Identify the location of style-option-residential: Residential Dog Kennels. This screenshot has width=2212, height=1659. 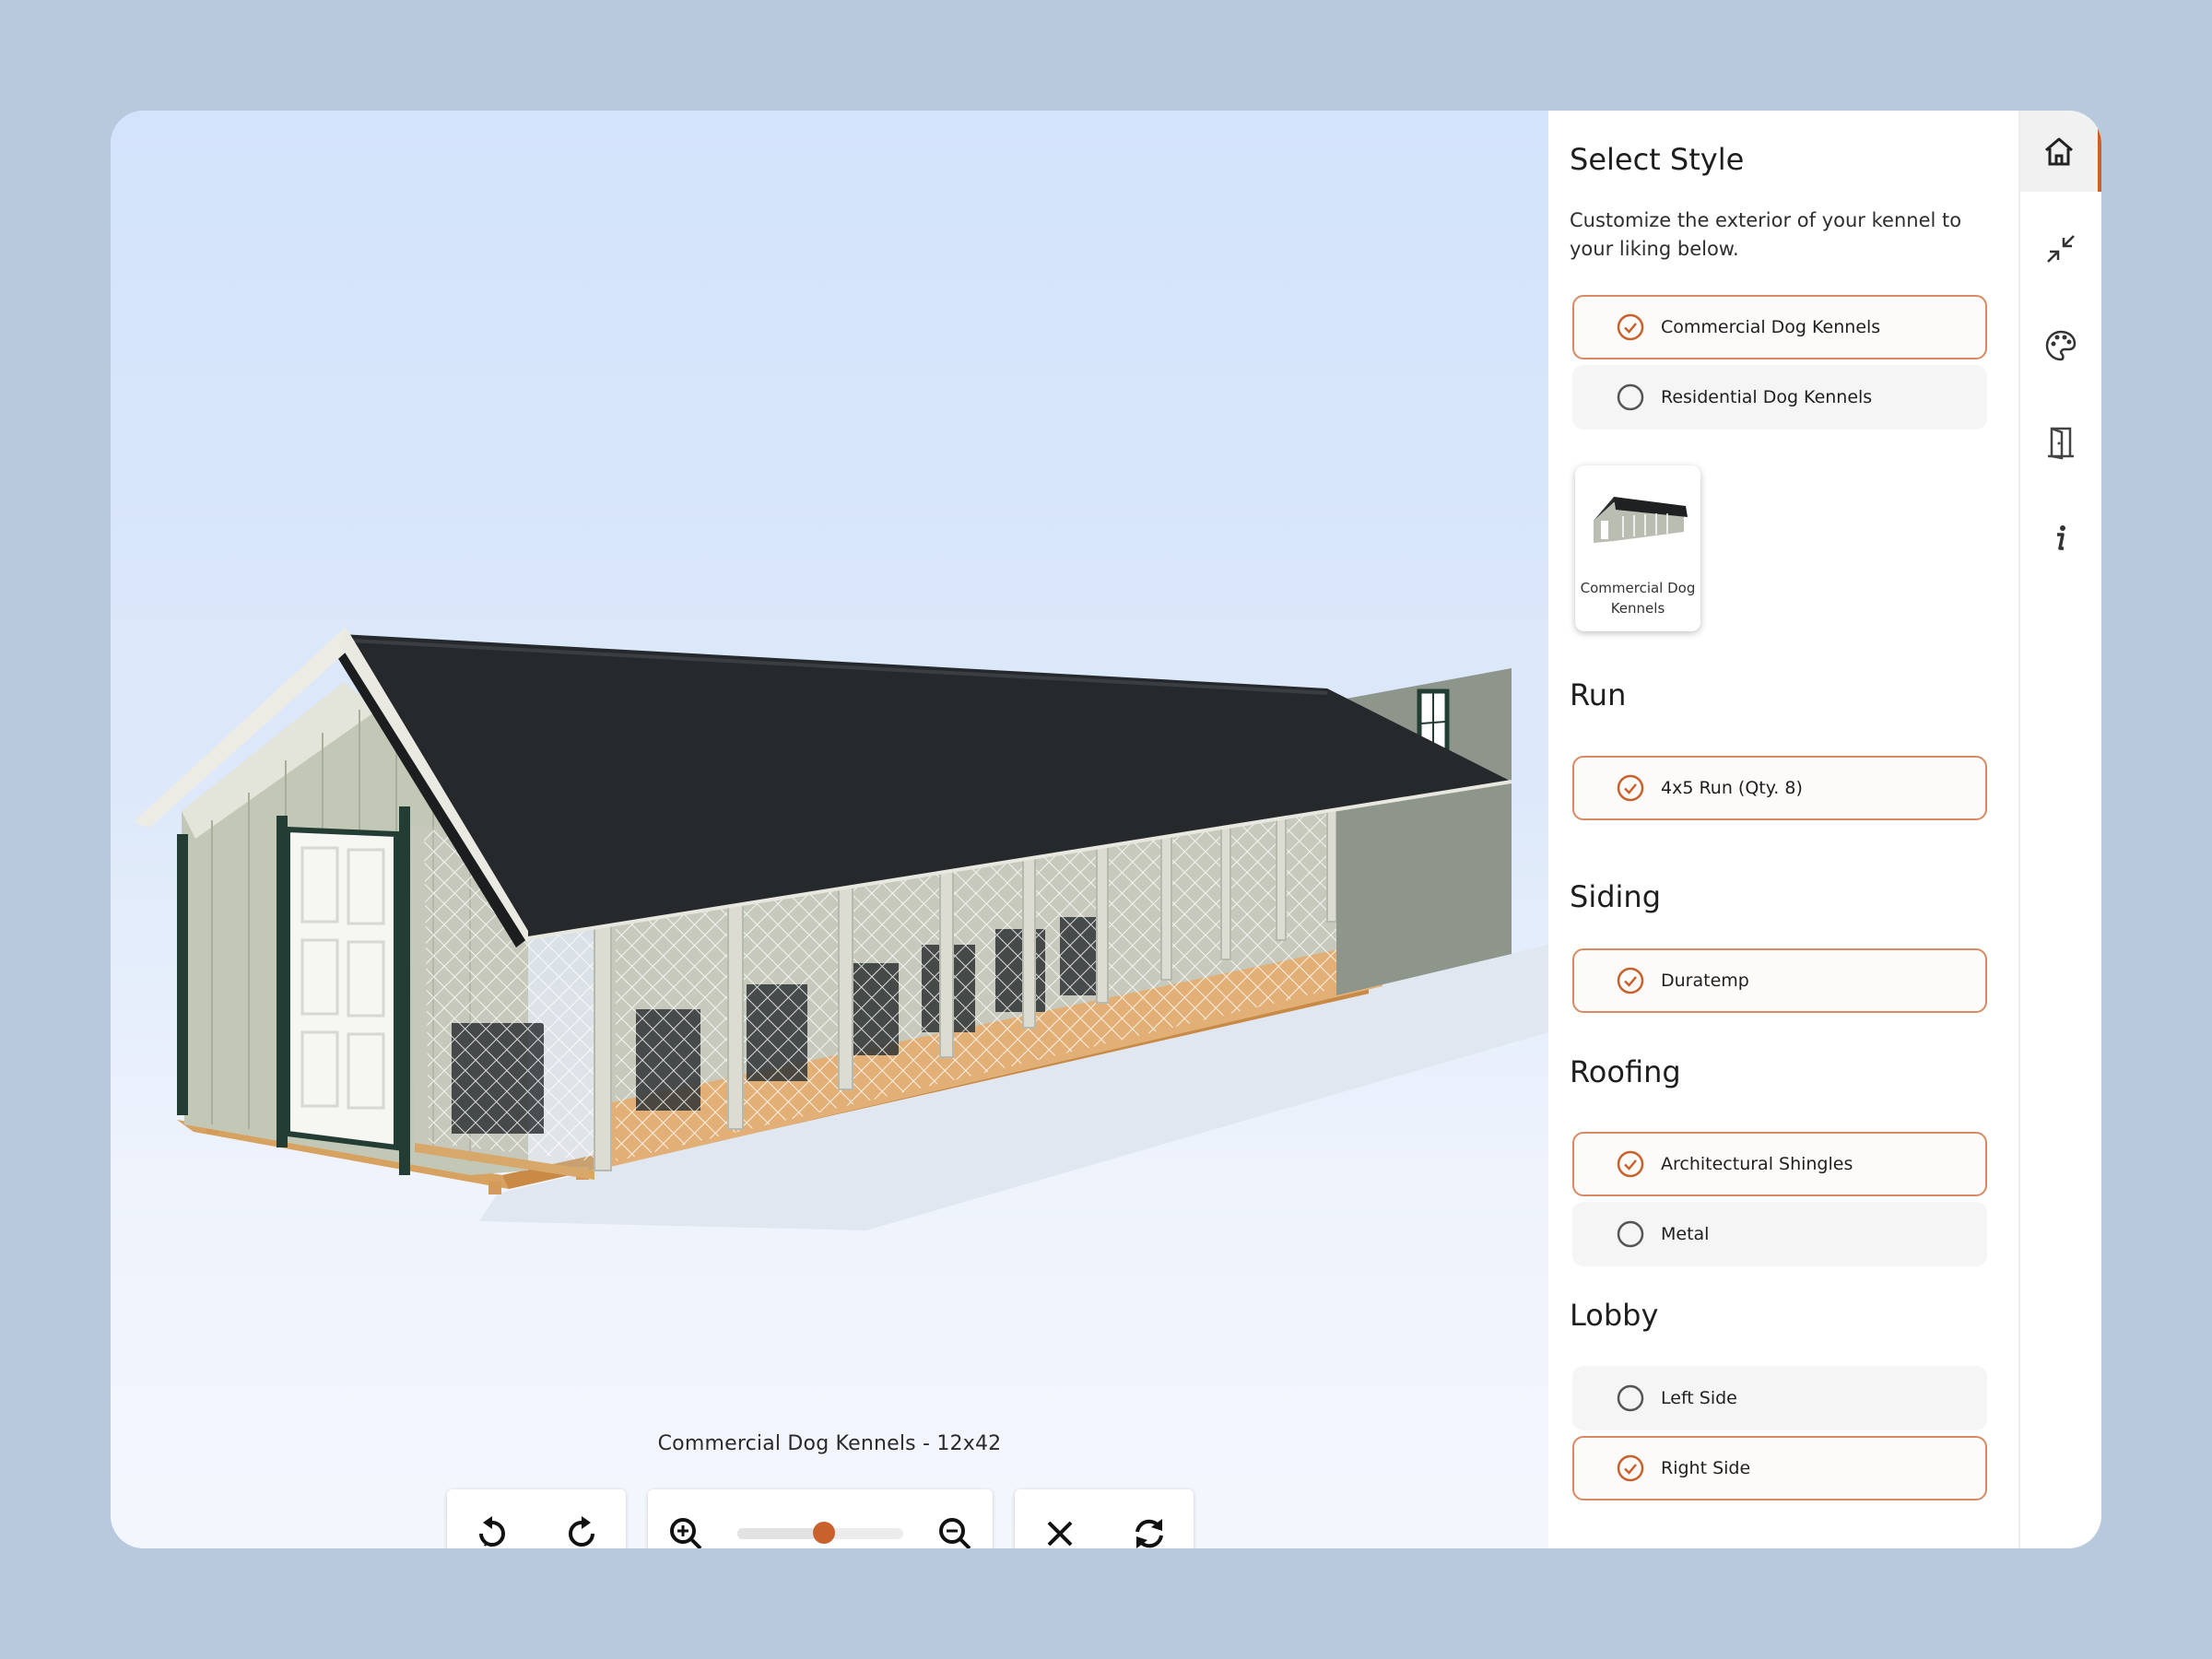
(1779, 397).